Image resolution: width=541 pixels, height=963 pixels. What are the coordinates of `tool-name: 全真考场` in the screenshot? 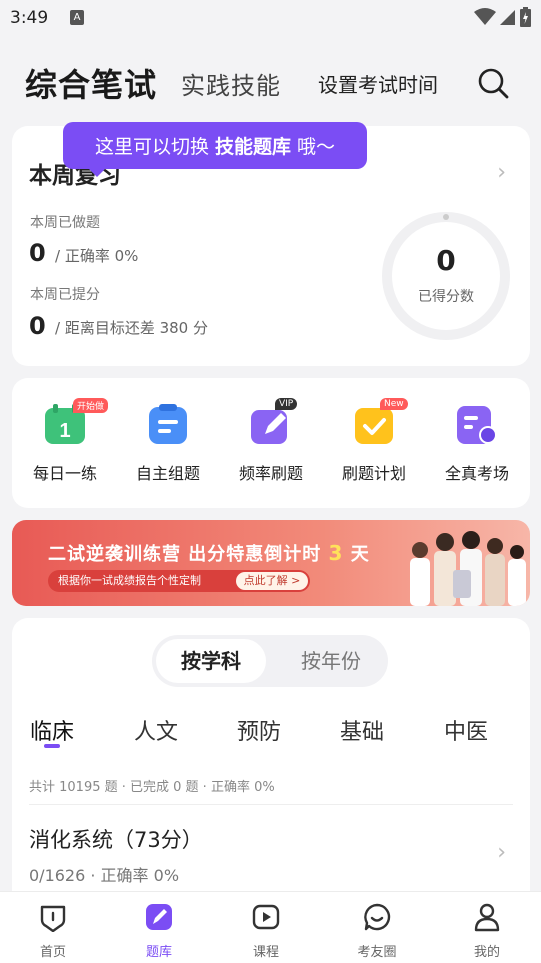 It's located at (476, 473).